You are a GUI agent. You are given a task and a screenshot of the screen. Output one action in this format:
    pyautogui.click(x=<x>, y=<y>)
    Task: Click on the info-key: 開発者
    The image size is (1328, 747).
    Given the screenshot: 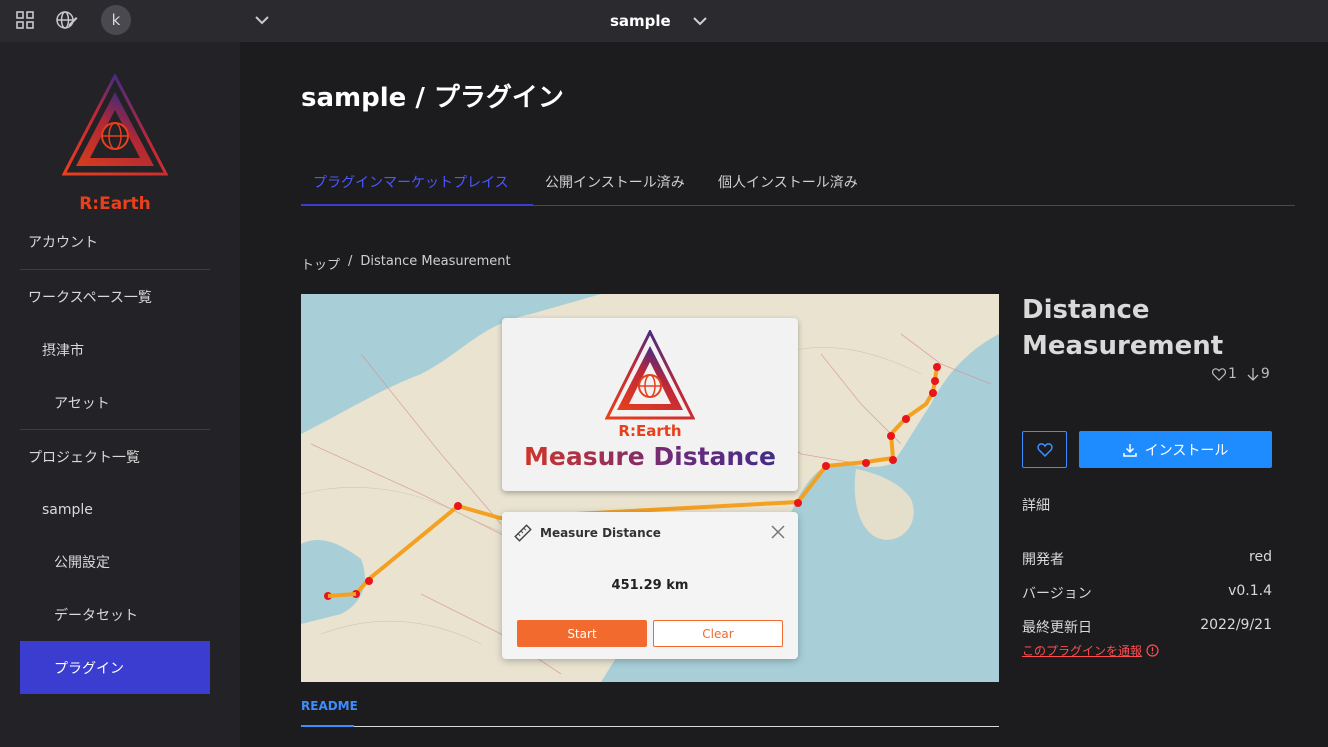 What is the action you would take?
    pyautogui.click(x=1043, y=560)
    